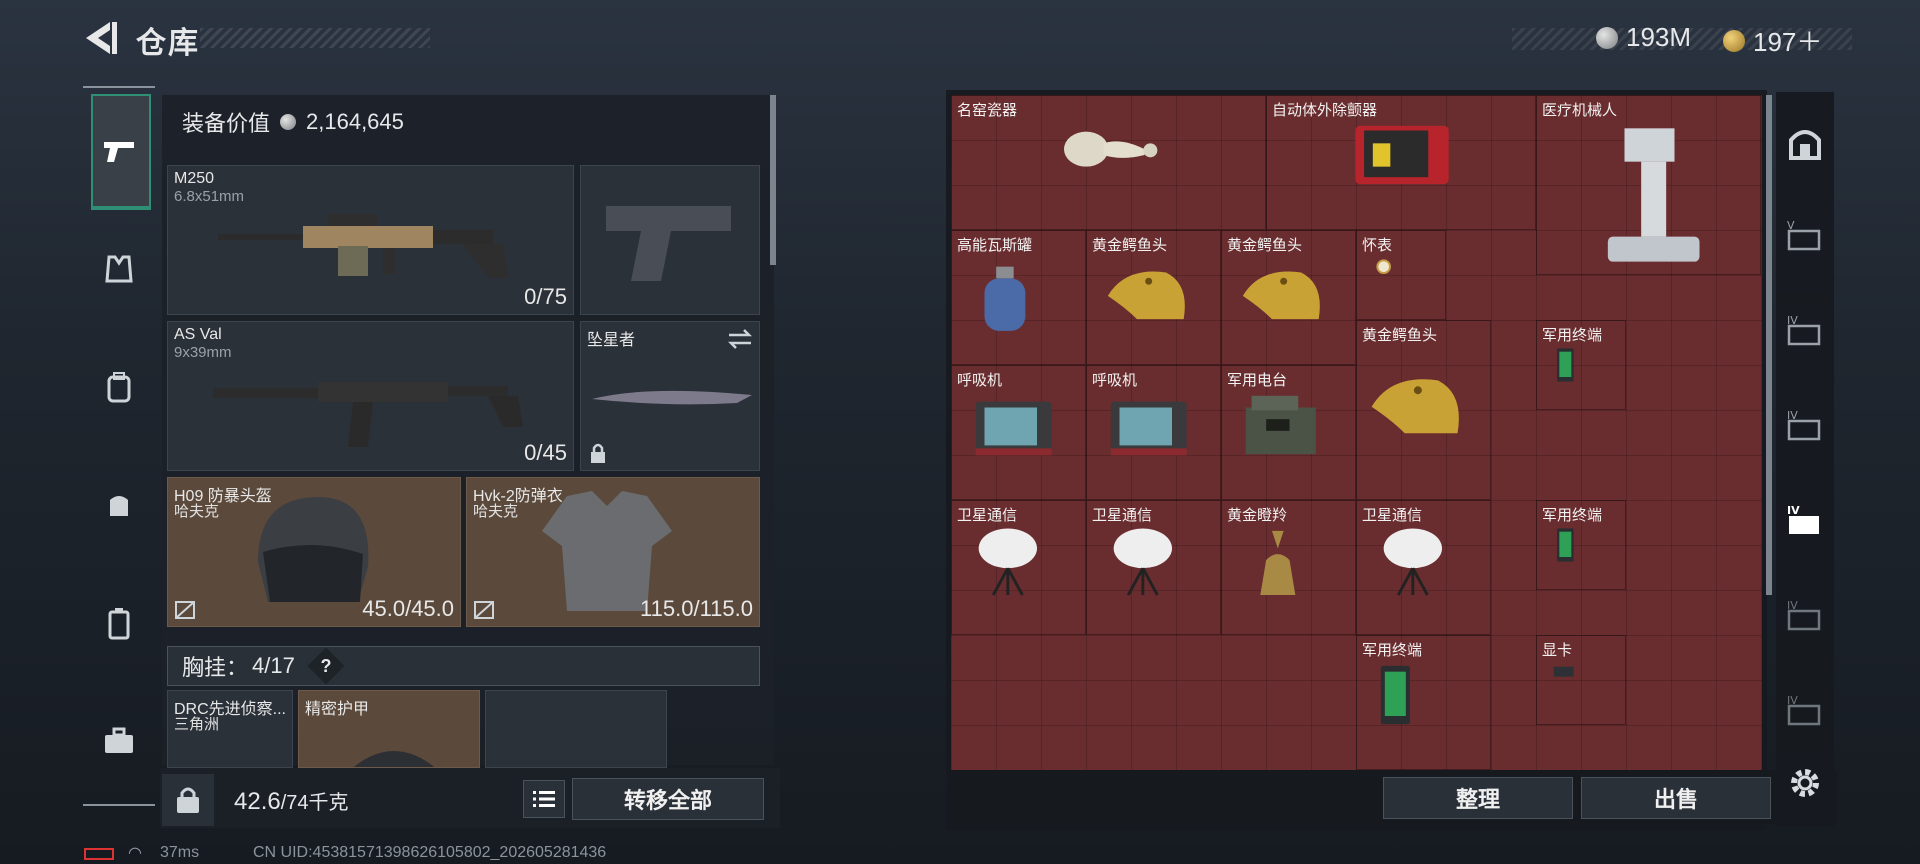 The height and width of the screenshot is (864, 1920). Describe the element at coordinates (1676, 798) in the screenshot. I see `sell-button: 出售` at that location.